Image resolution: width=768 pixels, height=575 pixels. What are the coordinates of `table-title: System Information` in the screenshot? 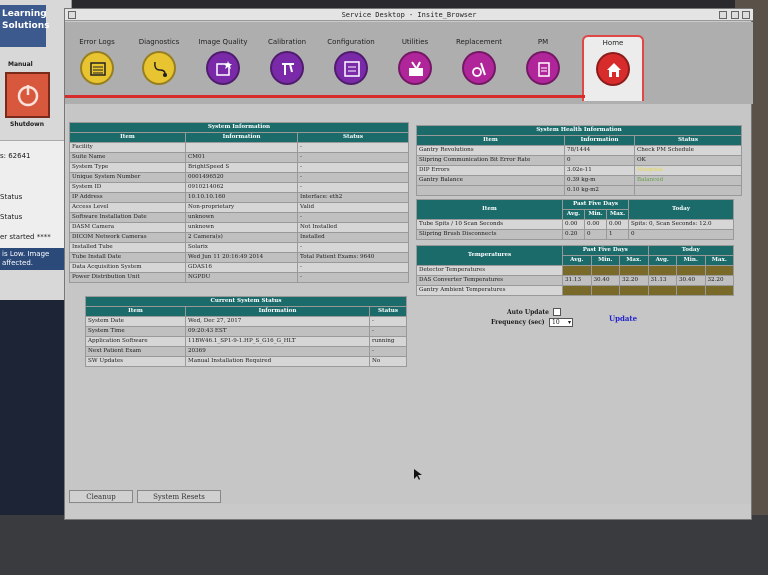 It's located at (239, 127).